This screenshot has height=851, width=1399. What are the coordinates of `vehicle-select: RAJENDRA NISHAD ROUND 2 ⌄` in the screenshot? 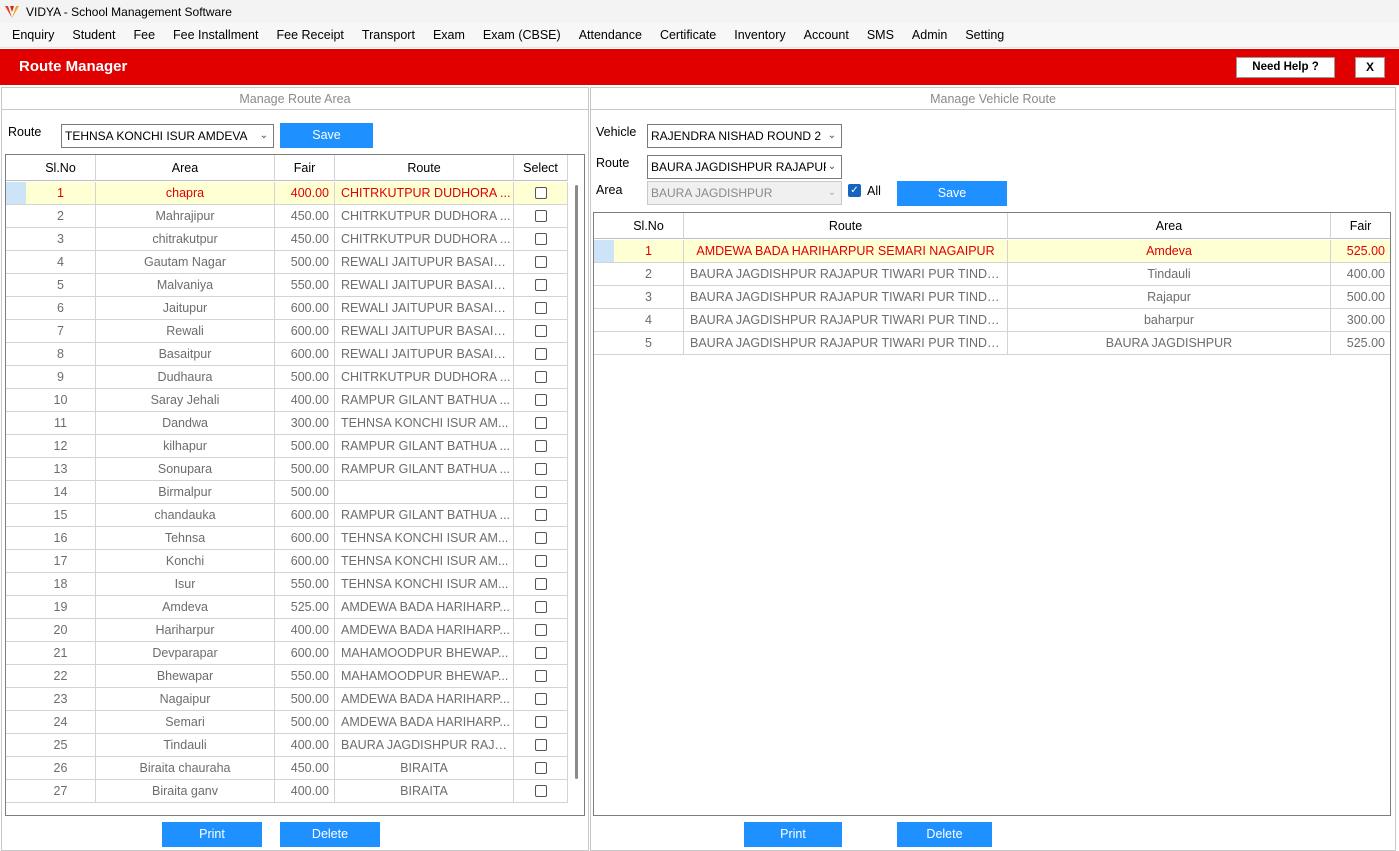 It's located at (744, 136).